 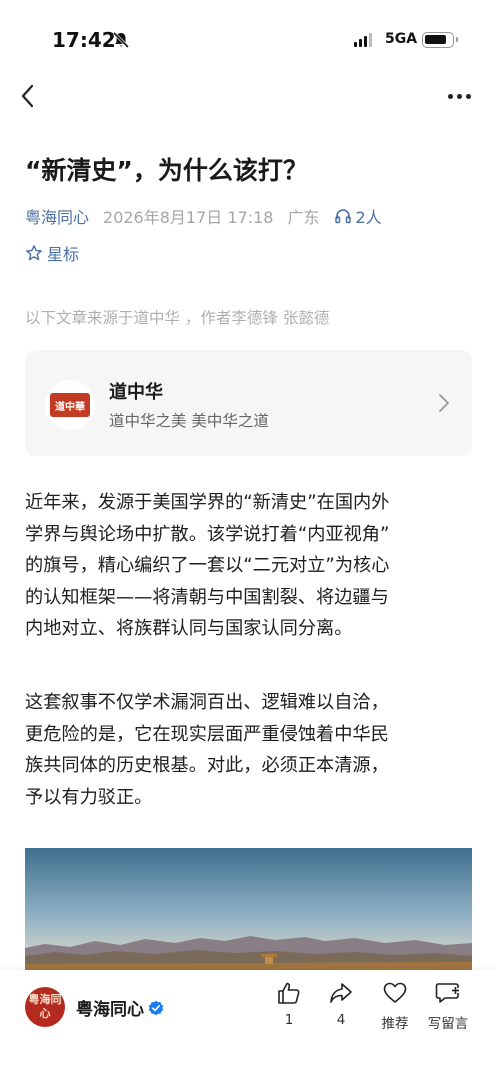 I want to click on headphones-icon, so click(x=342, y=216).